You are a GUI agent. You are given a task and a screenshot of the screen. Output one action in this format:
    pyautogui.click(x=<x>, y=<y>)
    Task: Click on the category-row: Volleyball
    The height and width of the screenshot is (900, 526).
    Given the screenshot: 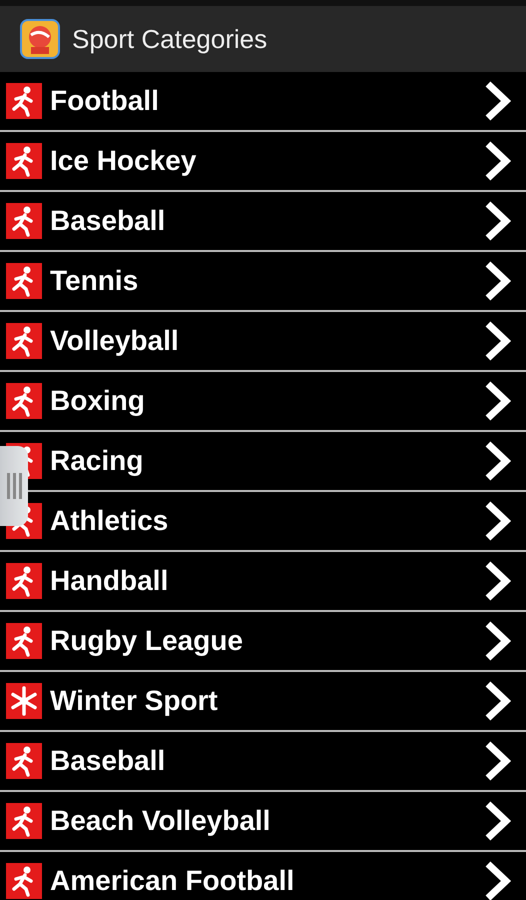 What is the action you would take?
    pyautogui.click(x=263, y=342)
    